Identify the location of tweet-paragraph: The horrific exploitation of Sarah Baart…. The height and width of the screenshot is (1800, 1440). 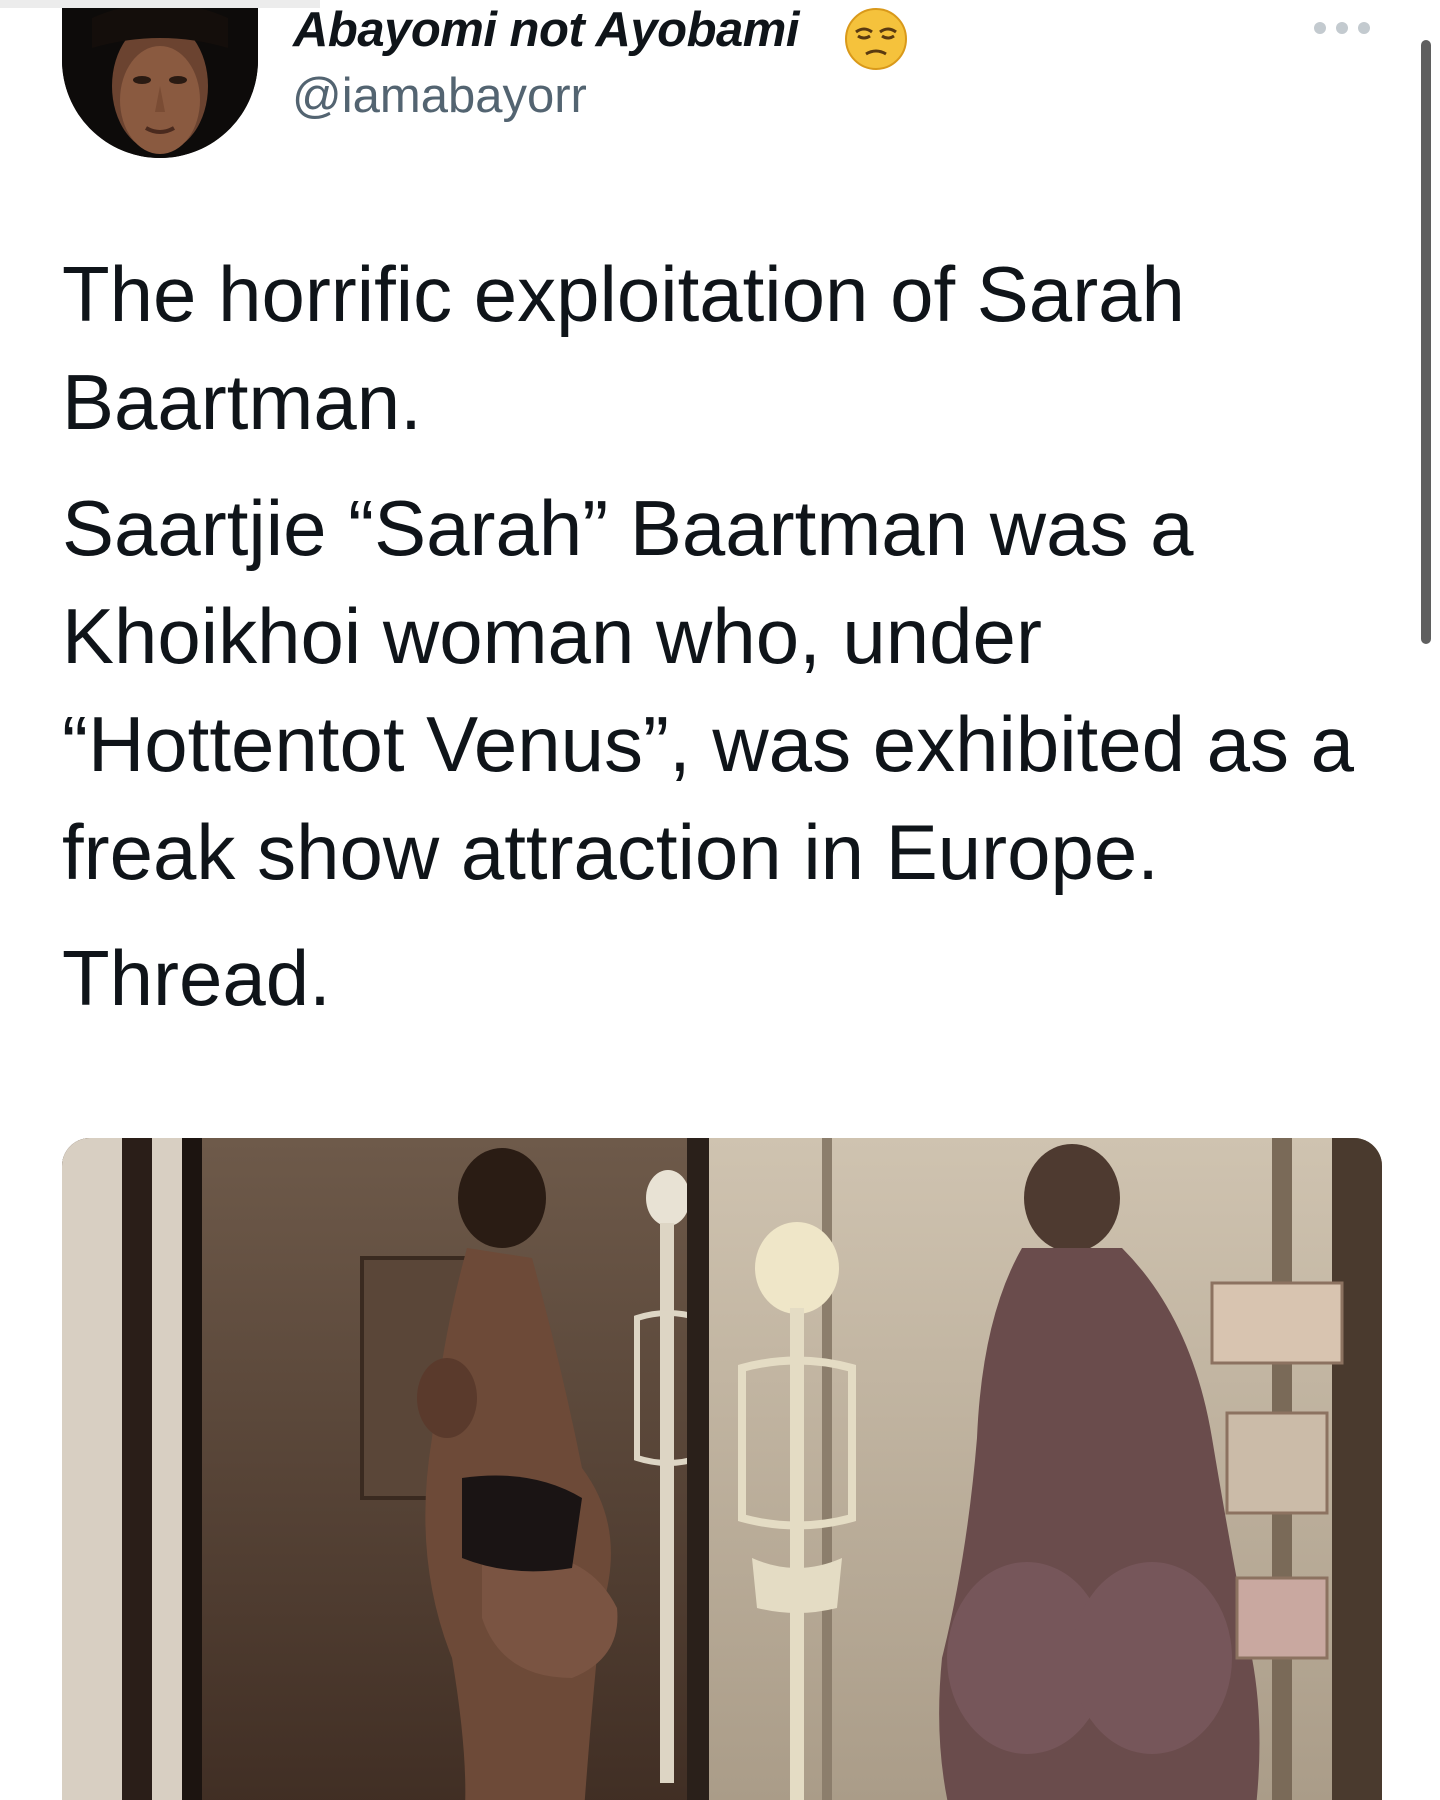
(623, 348).